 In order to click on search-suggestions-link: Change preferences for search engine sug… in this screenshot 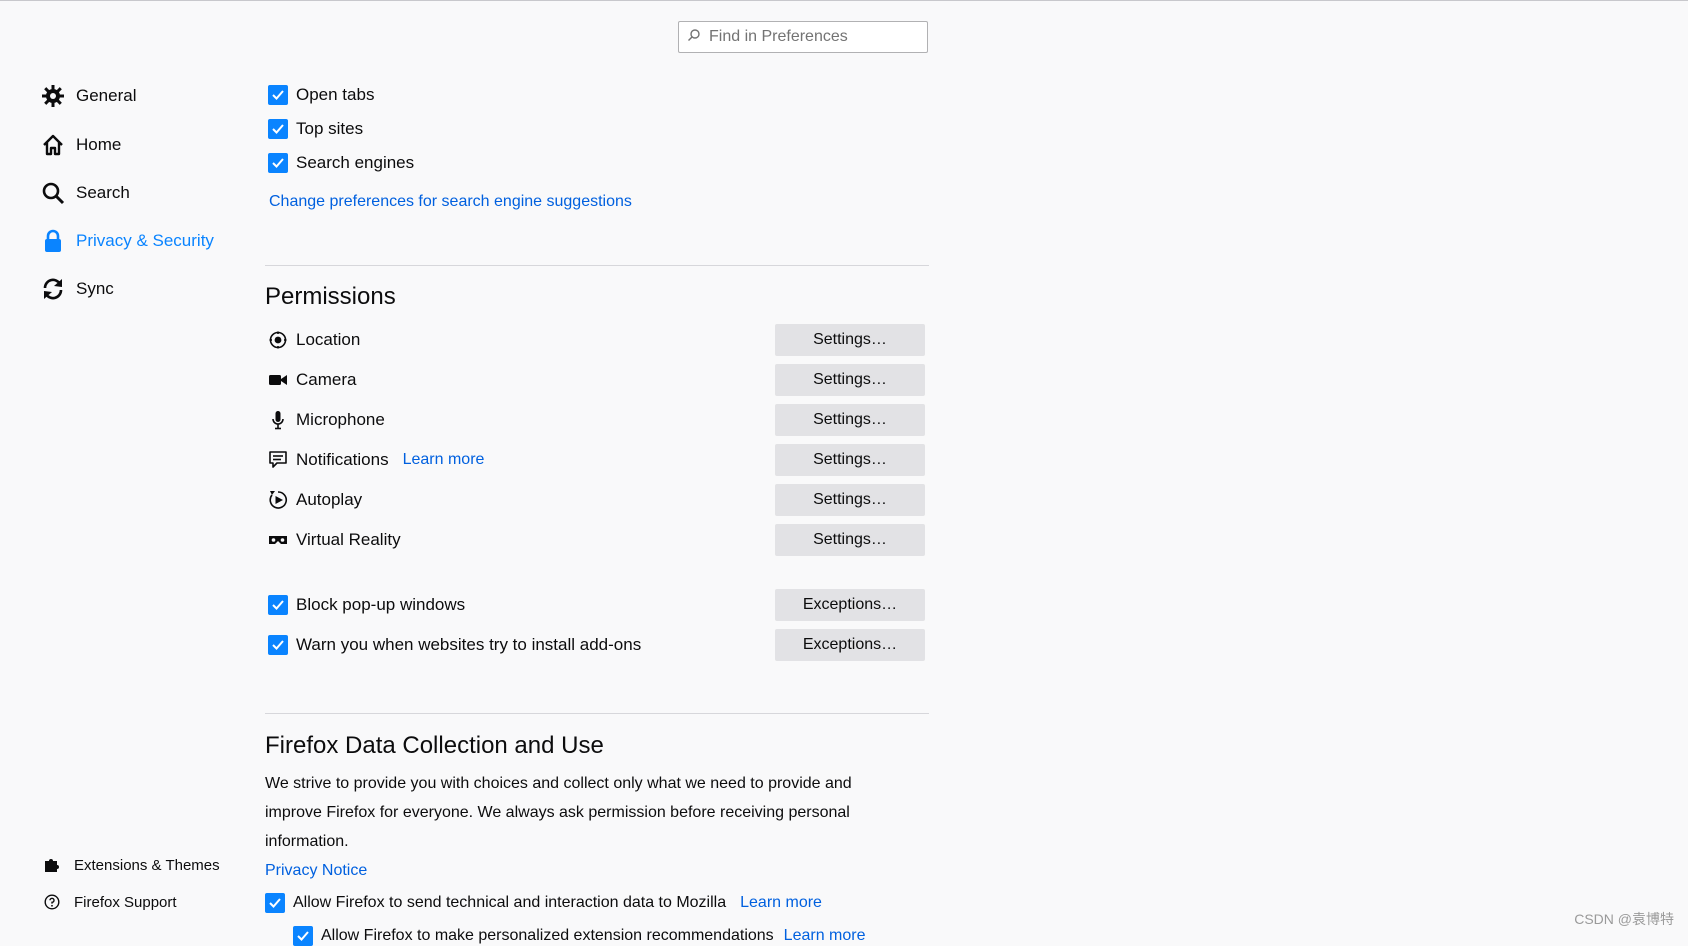, I will do `click(450, 202)`.